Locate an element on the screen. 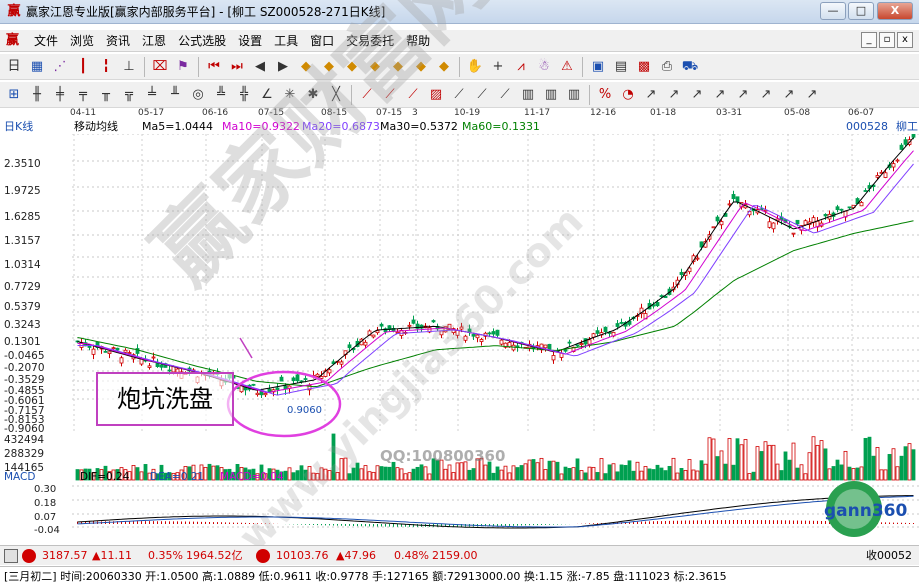 This screenshot has height=587, width=919. diamond4-icon: ◆ is located at coordinates (375, 67).